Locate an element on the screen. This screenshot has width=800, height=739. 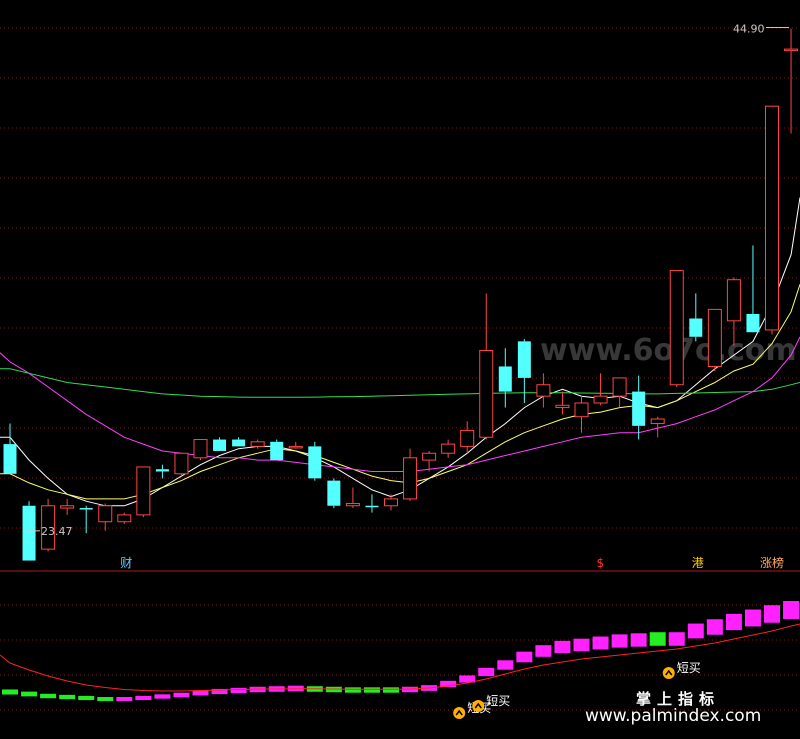
watermark: www.6o7o.com is located at coordinates (668, 350).